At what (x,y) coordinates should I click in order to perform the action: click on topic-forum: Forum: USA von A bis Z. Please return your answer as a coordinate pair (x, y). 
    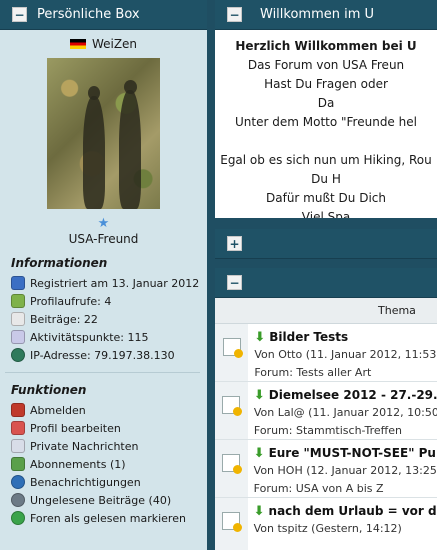
    Looking at the image, I should click on (345, 488).